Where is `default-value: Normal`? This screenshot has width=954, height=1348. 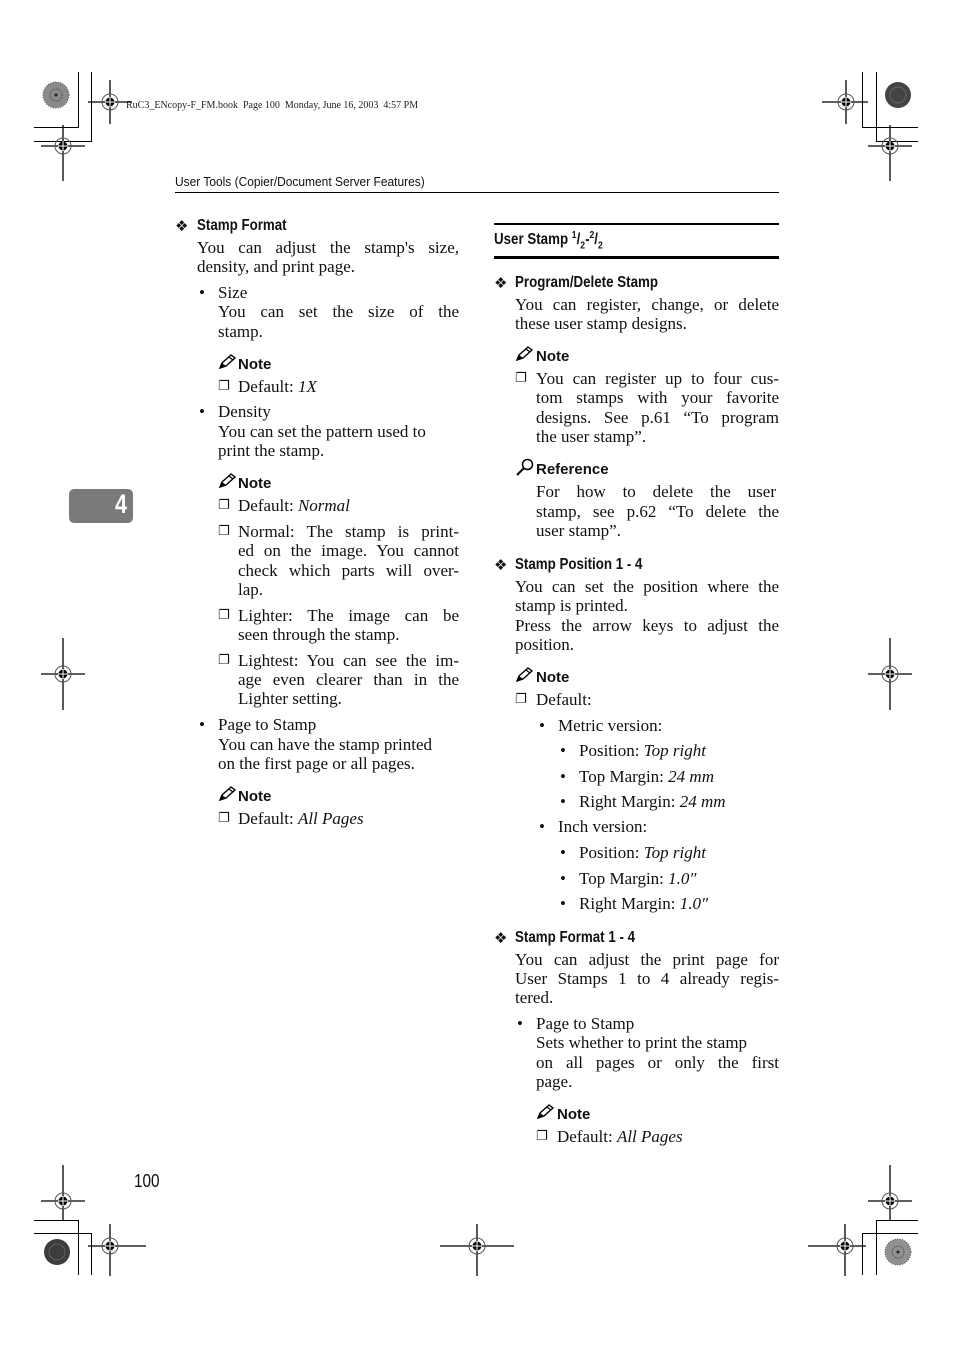 default-value: Normal is located at coordinates (323, 505).